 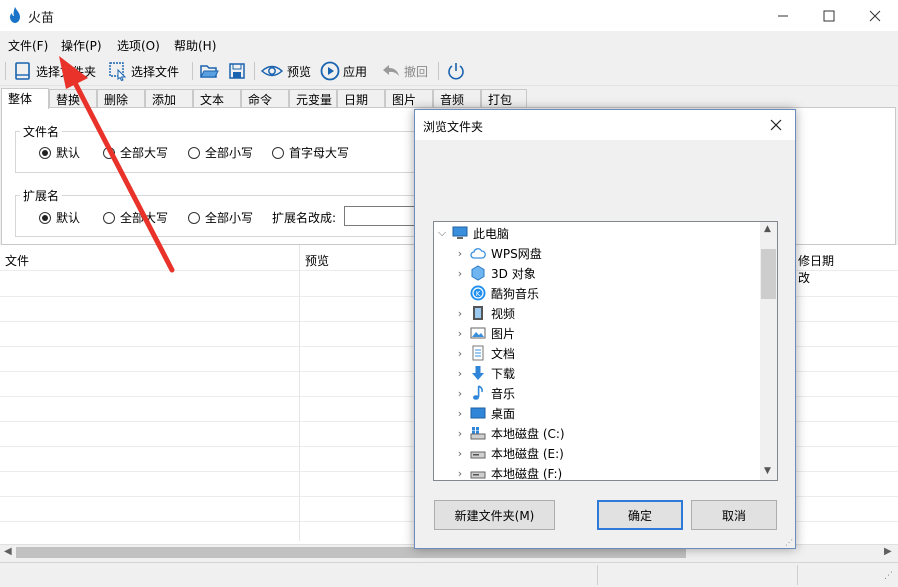 What do you see at coordinates (143, 71) in the screenshot?
I see `select-file-button: 选择文件` at bounding box center [143, 71].